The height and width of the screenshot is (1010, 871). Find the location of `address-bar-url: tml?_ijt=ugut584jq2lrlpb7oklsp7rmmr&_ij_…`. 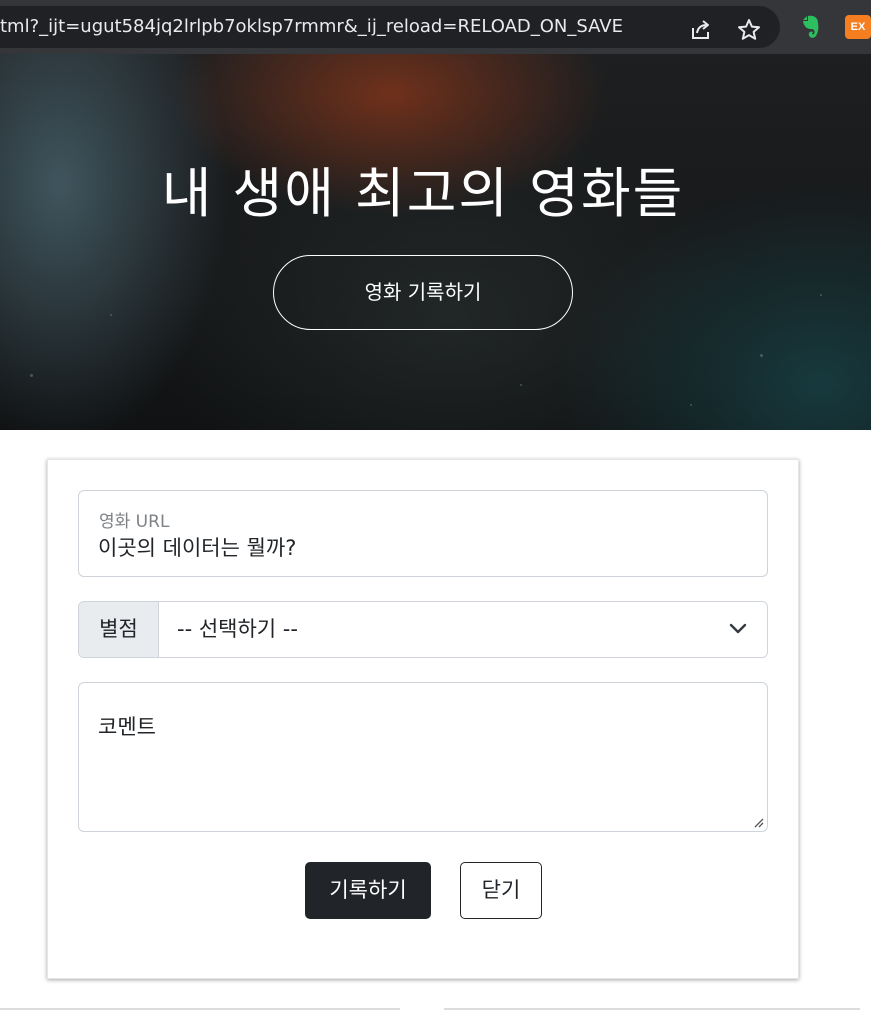

address-bar-url: tml?_ijt=ugut584jq2lrlpb7oklsp7rmmr&_ij_… is located at coordinates (332, 27).